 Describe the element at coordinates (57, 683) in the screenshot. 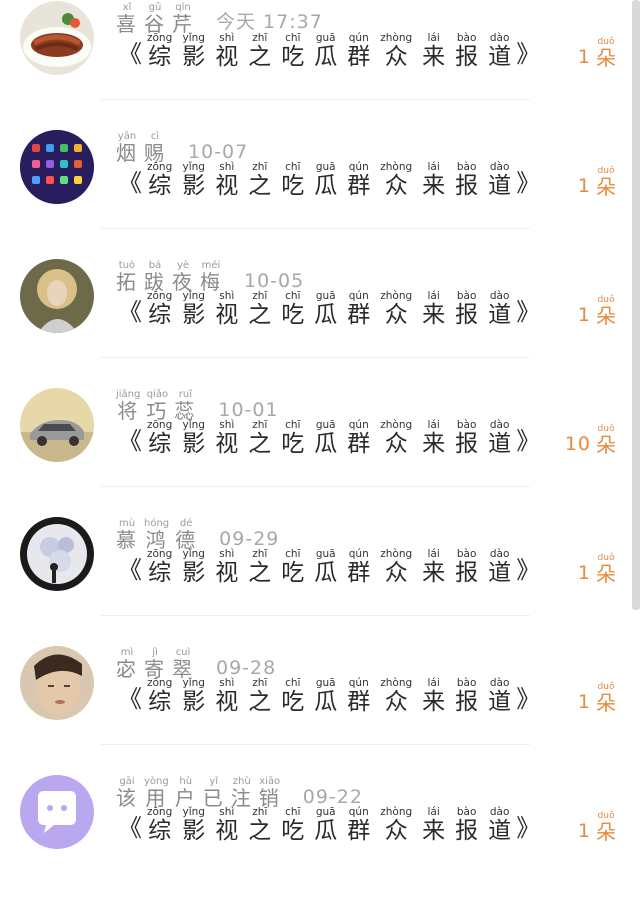

I see `man-portrait-avatar` at that location.